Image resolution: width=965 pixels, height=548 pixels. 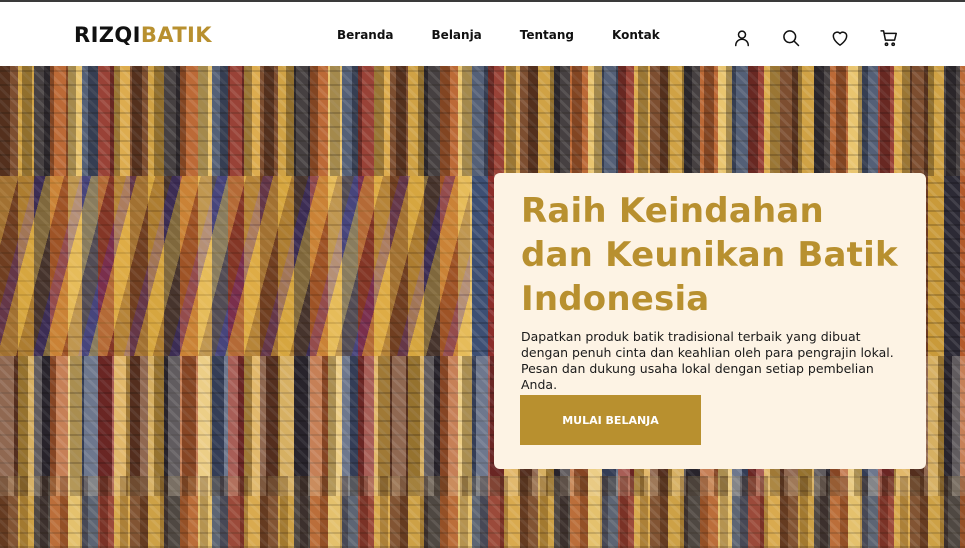 What do you see at coordinates (840, 38) in the screenshot?
I see `heart-icon` at bounding box center [840, 38].